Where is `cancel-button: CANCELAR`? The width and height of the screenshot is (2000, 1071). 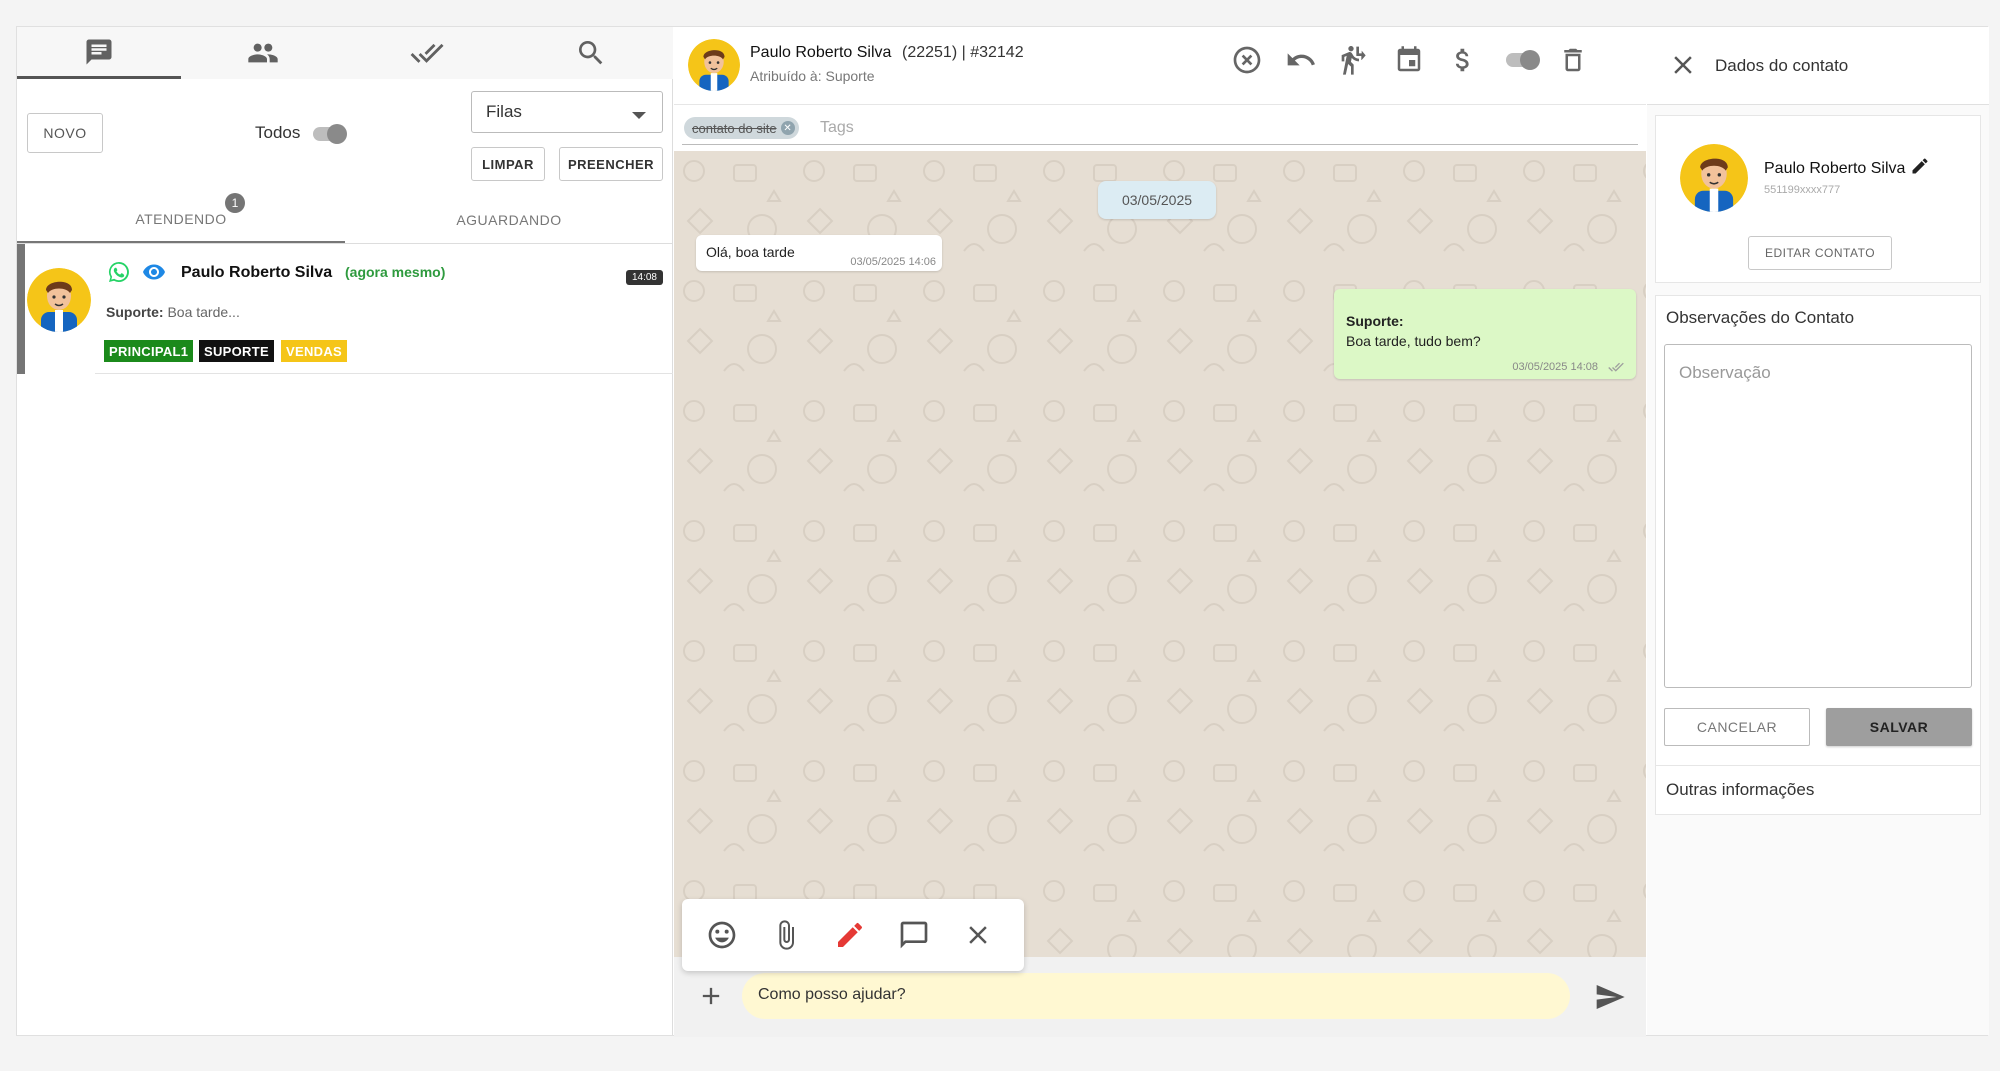
cancel-button: CANCELAR is located at coordinates (1737, 727).